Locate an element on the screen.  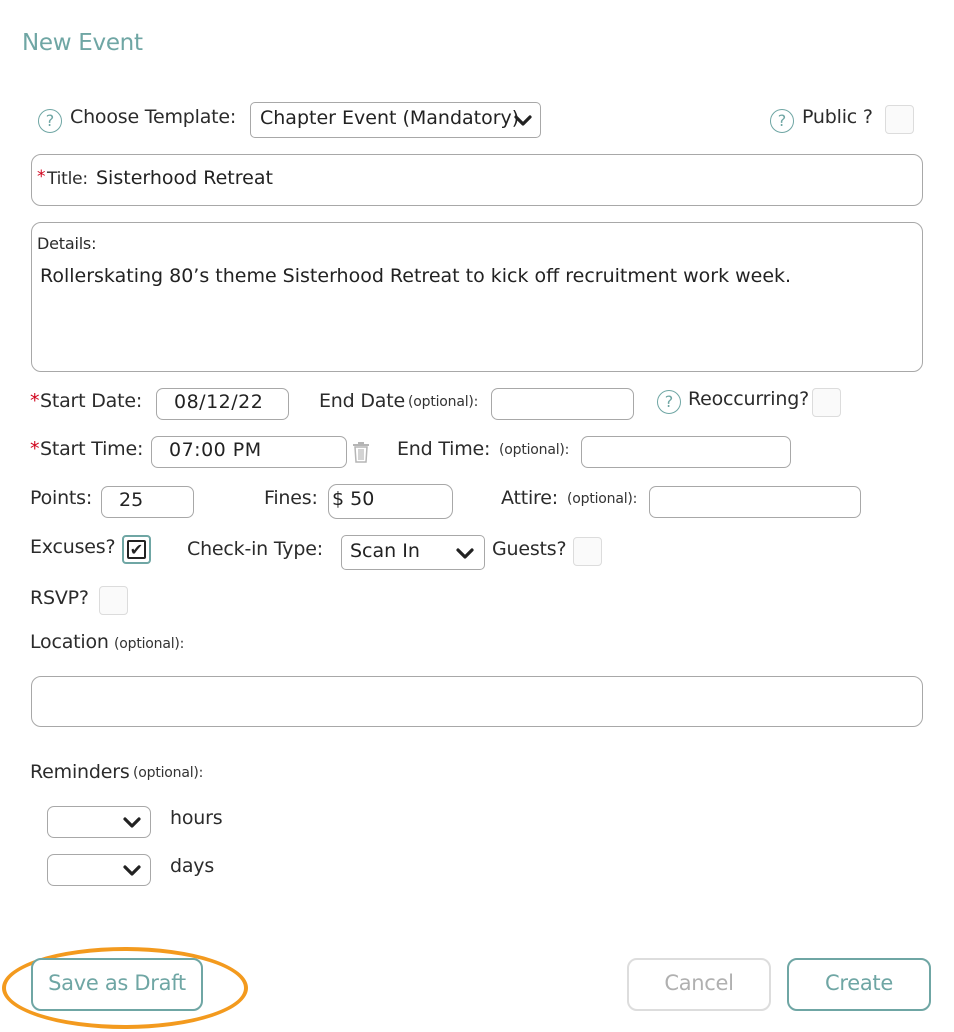
public-help-icon: ? is located at coordinates (782, 121).